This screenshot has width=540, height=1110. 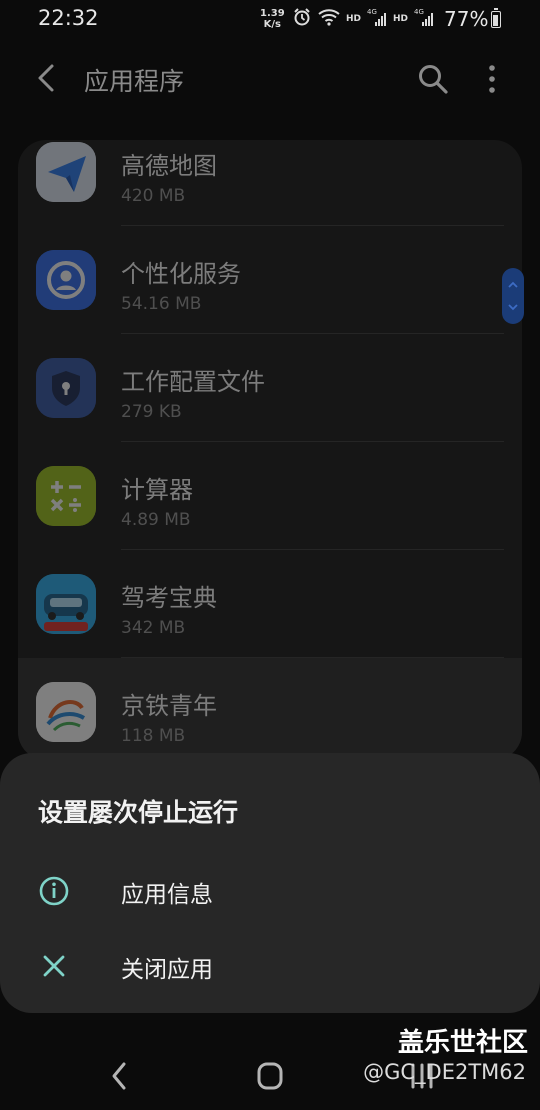 What do you see at coordinates (272, 13) in the screenshot?
I see `net-speed-value: 1.39` at bounding box center [272, 13].